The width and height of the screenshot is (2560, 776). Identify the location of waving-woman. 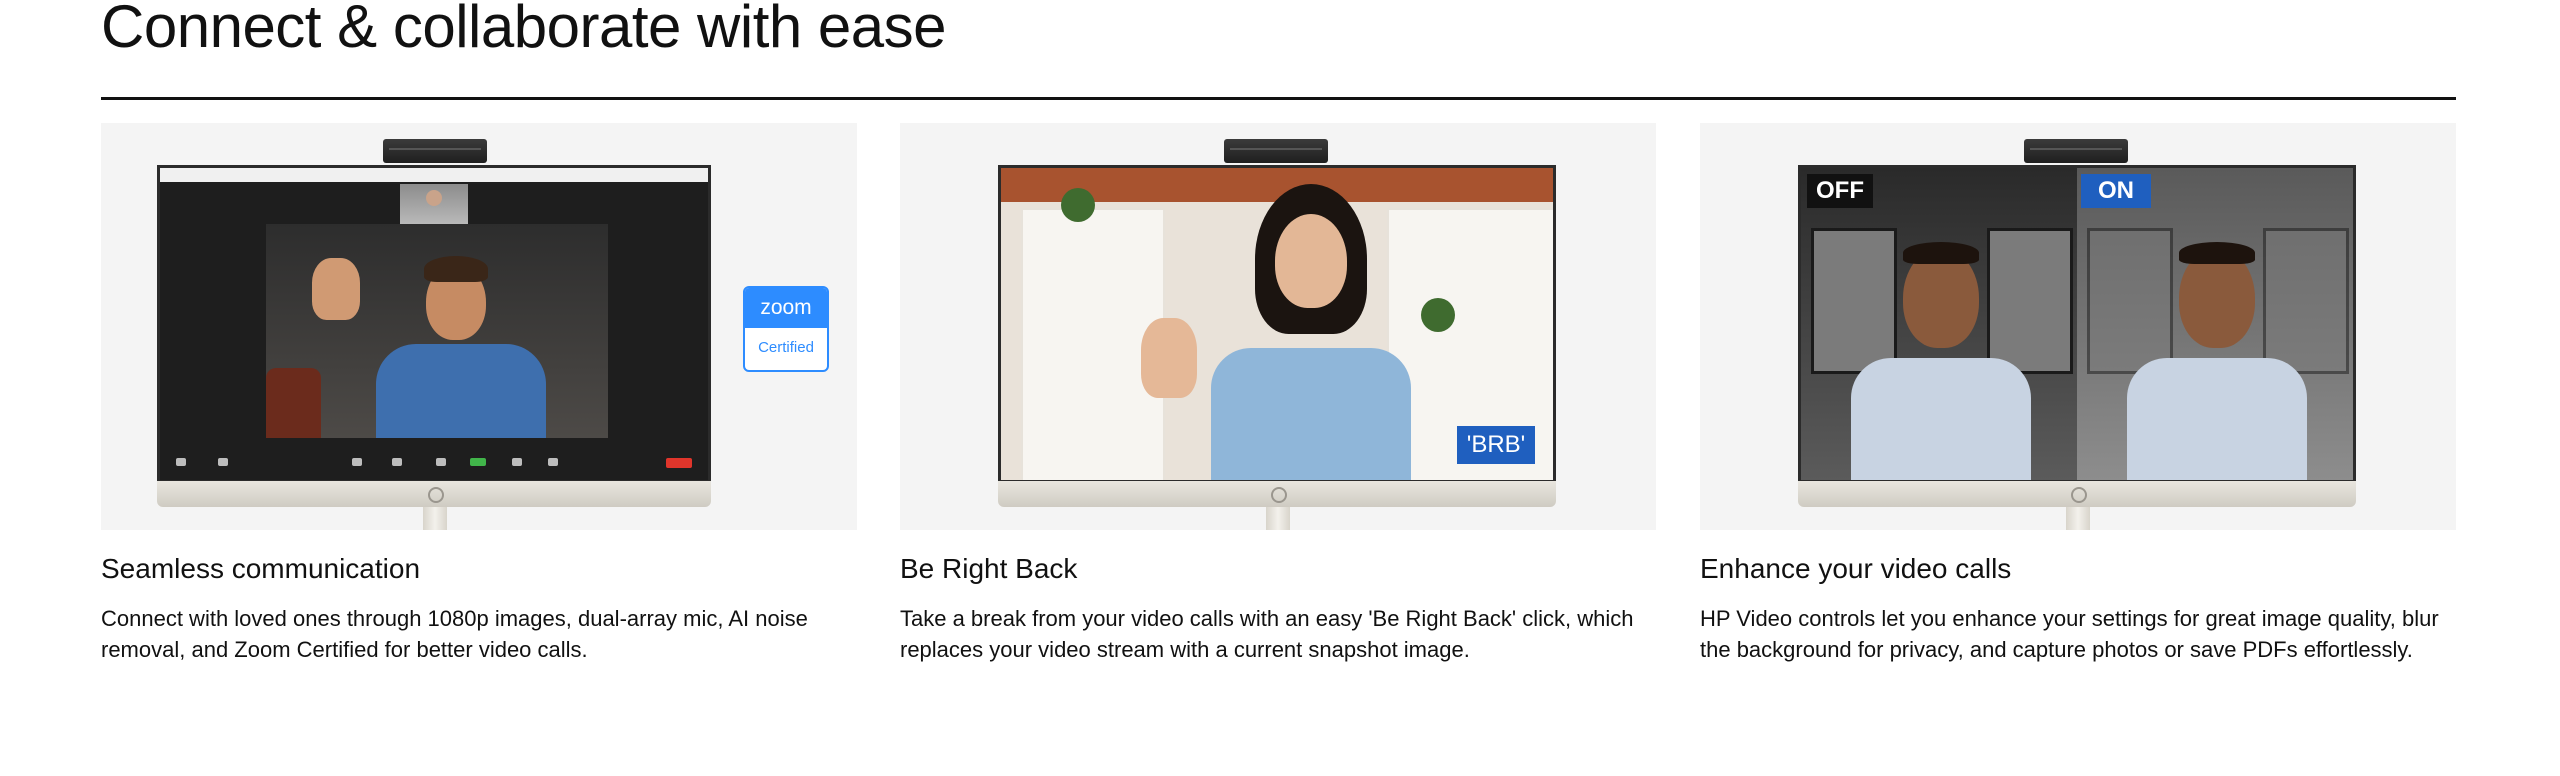
(1311, 329).